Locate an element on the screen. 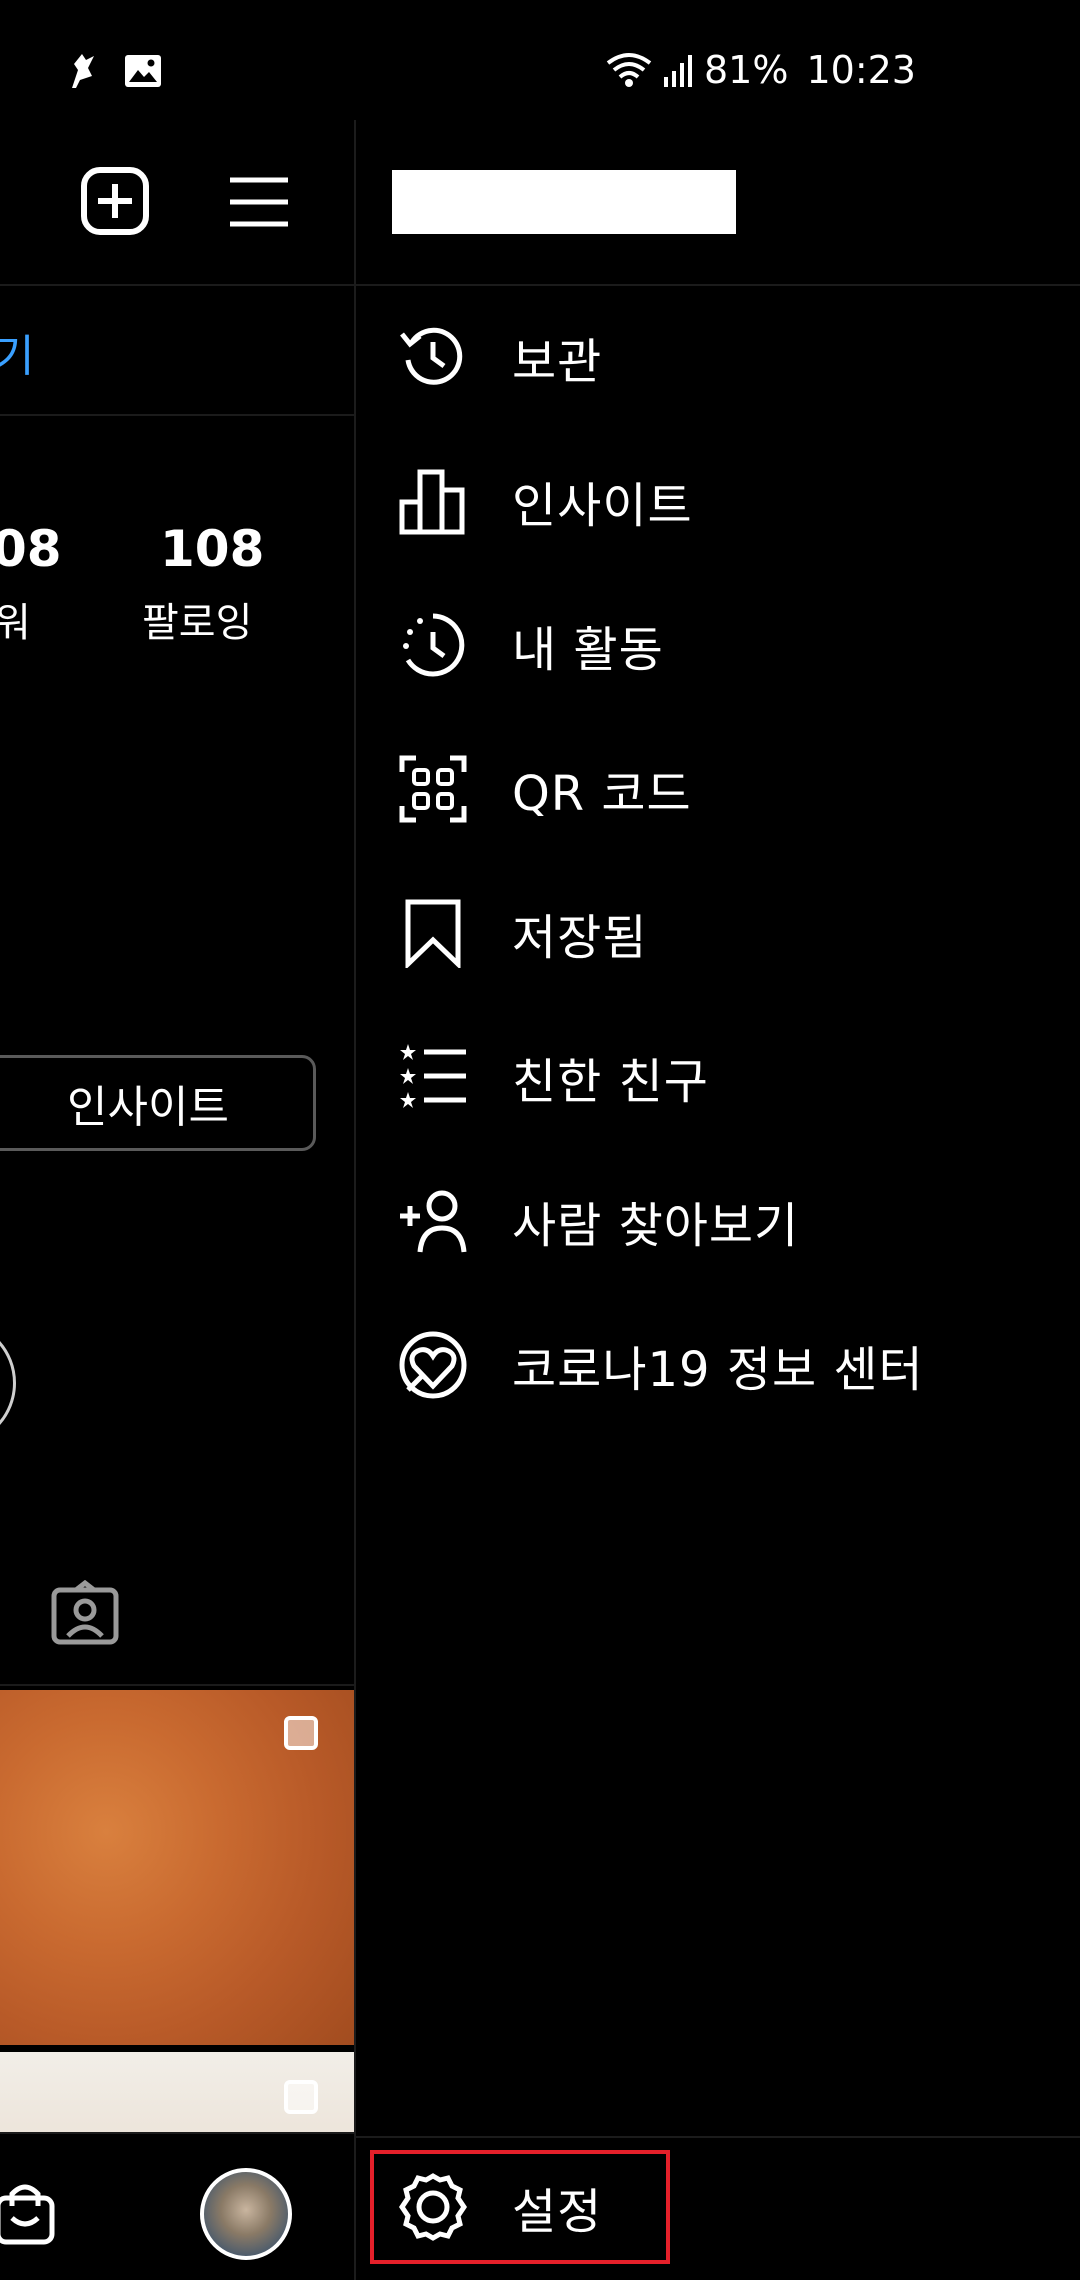 This screenshot has width=1080, height=2280. shop-icon is located at coordinates (32, 2213).